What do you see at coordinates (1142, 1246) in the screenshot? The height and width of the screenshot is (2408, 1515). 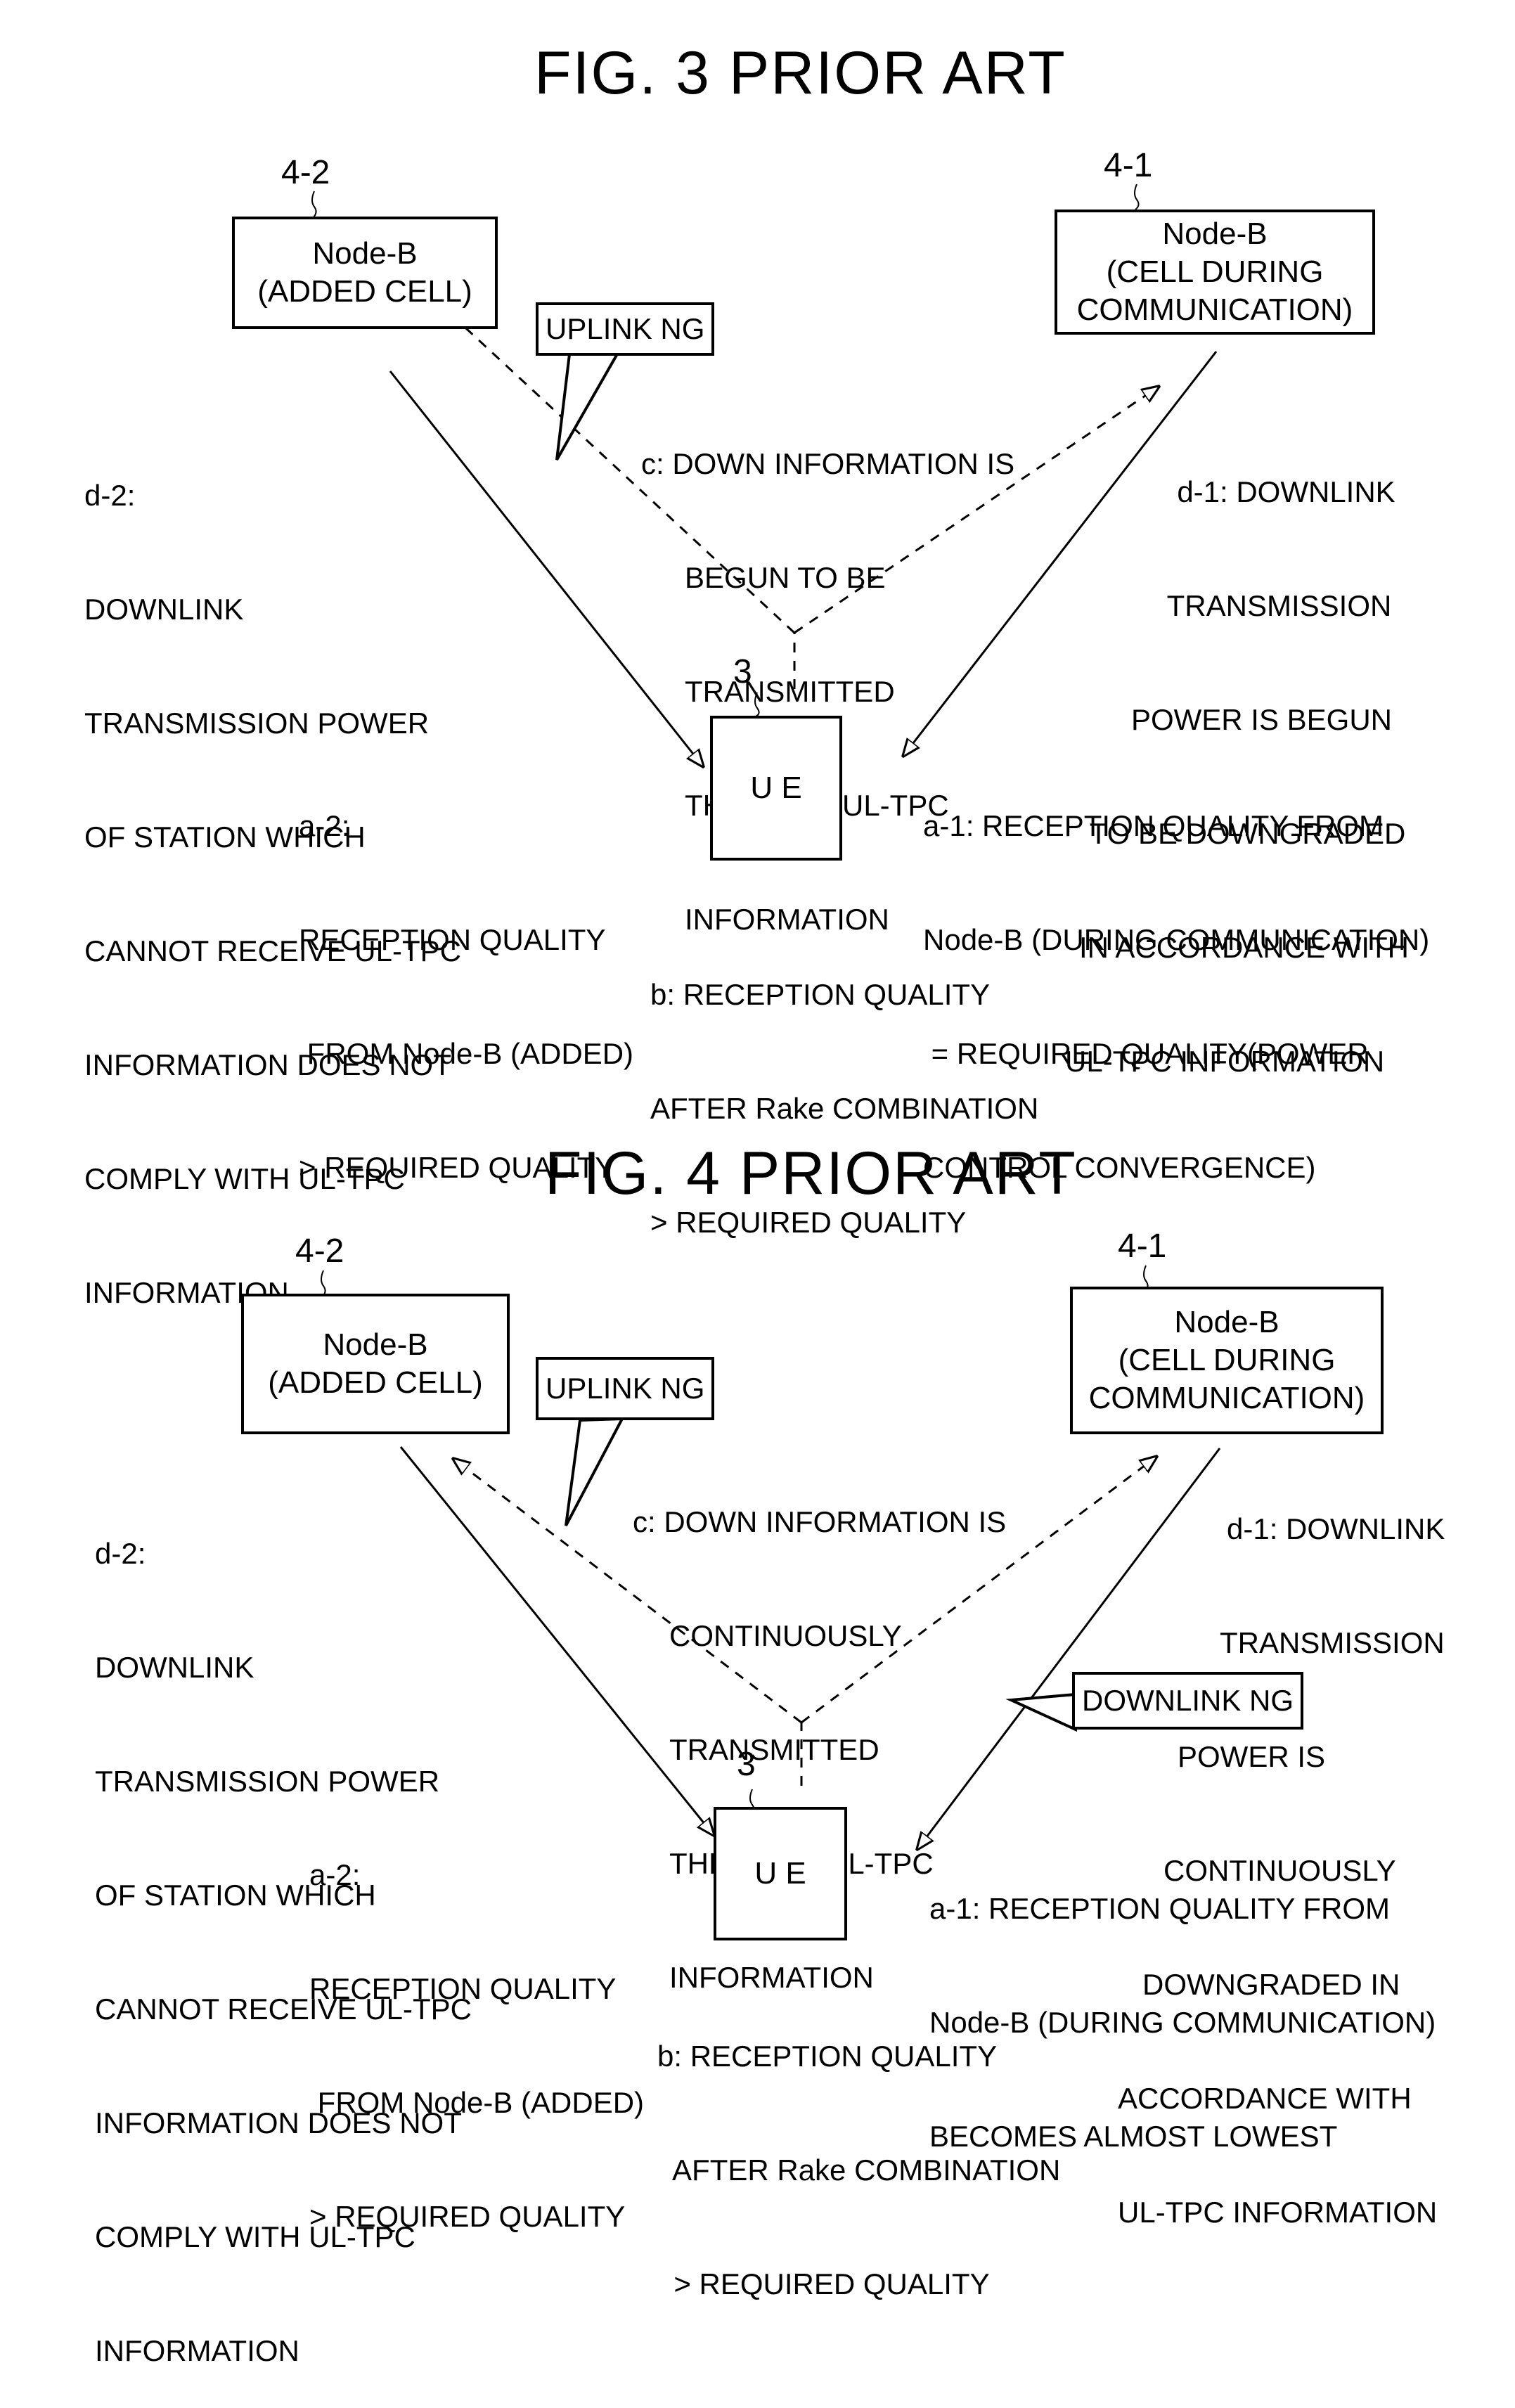 I see `fig4-ref-4-1: 4-1` at bounding box center [1142, 1246].